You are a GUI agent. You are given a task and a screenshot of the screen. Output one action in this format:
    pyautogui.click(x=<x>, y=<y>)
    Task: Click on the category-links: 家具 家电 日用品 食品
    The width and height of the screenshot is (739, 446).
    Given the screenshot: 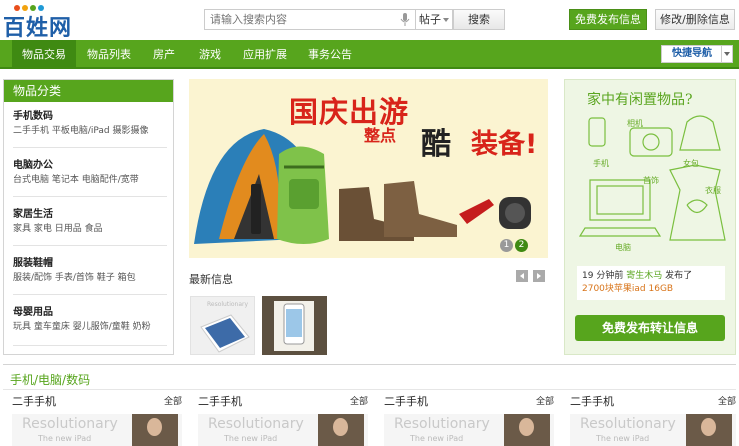 What is the action you would take?
    pyautogui.click(x=90, y=229)
    